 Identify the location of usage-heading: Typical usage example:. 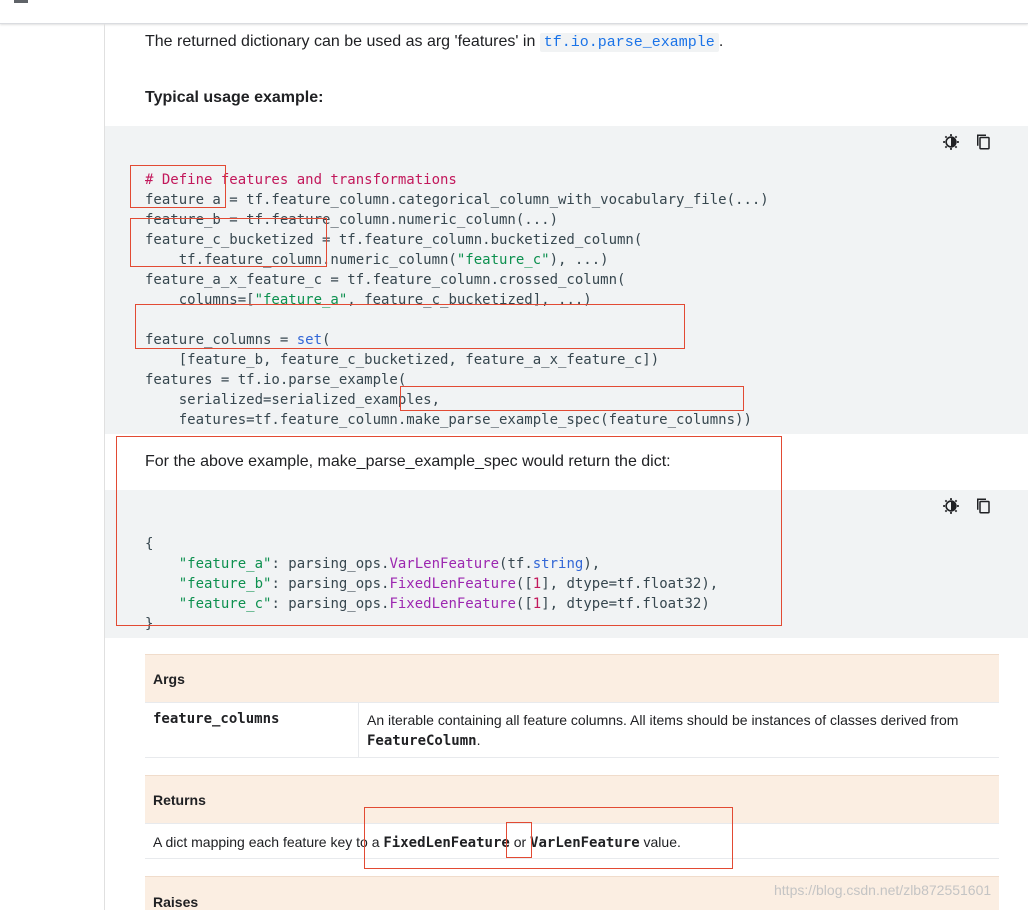
(234, 97).